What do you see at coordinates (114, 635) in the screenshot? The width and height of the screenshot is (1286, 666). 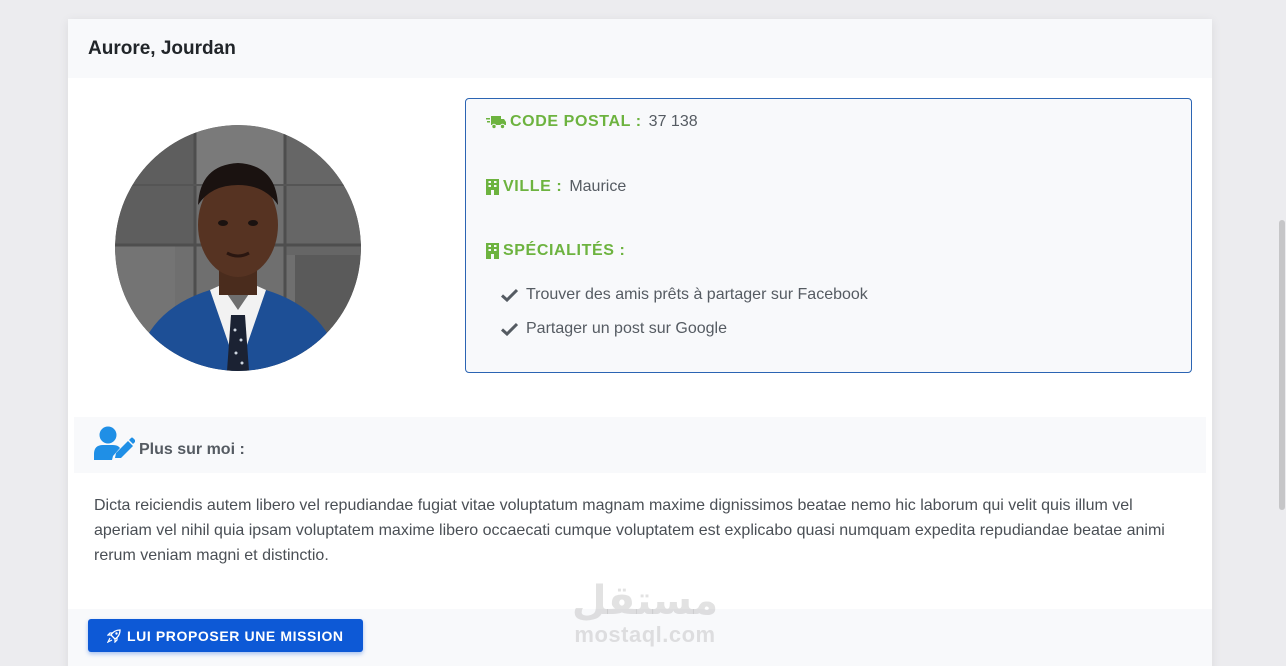 I see `rocket-icon` at bounding box center [114, 635].